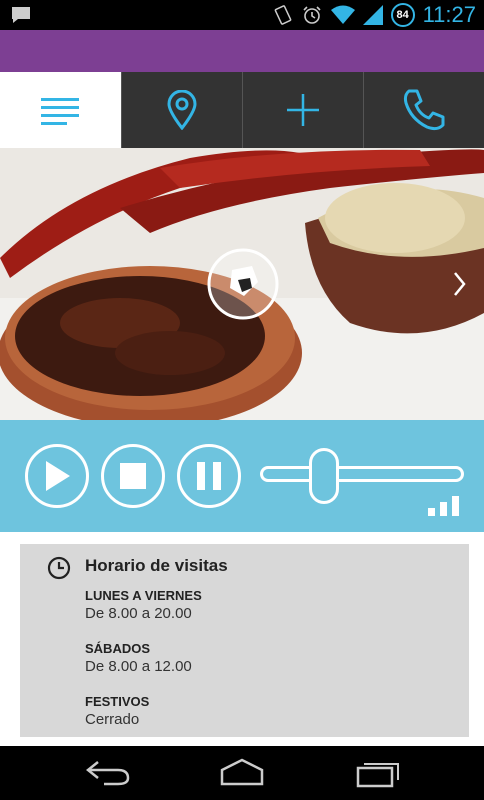  Describe the element at coordinates (59, 568) in the screenshot. I see `clock-icon` at that location.